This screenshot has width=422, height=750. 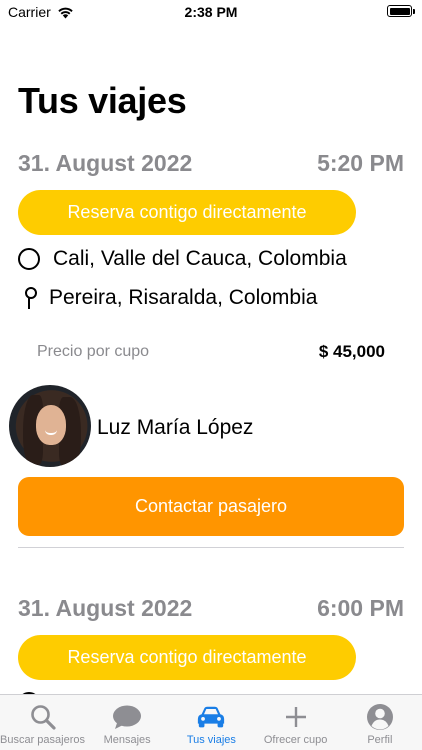 What do you see at coordinates (183, 297) in the screenshot?
I see `destination-label: Pereira, Risaralda, Colombia` at bounding box center [183, 297].